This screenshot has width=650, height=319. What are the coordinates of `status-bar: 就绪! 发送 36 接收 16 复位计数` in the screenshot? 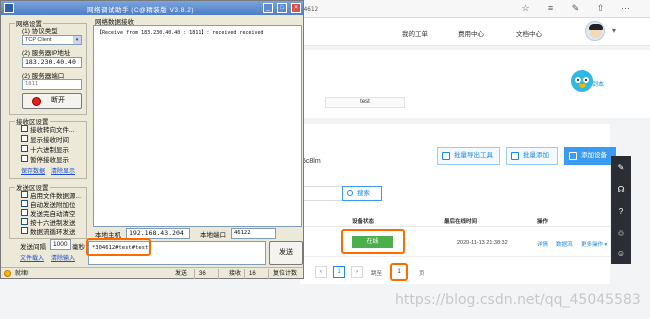 It's located at (152, 273).